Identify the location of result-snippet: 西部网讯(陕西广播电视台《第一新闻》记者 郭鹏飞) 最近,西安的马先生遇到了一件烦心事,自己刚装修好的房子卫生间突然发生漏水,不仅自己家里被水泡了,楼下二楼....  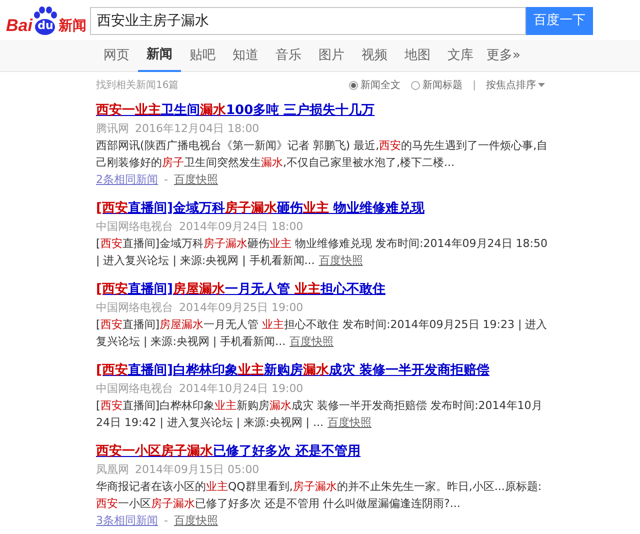
(322, 154).